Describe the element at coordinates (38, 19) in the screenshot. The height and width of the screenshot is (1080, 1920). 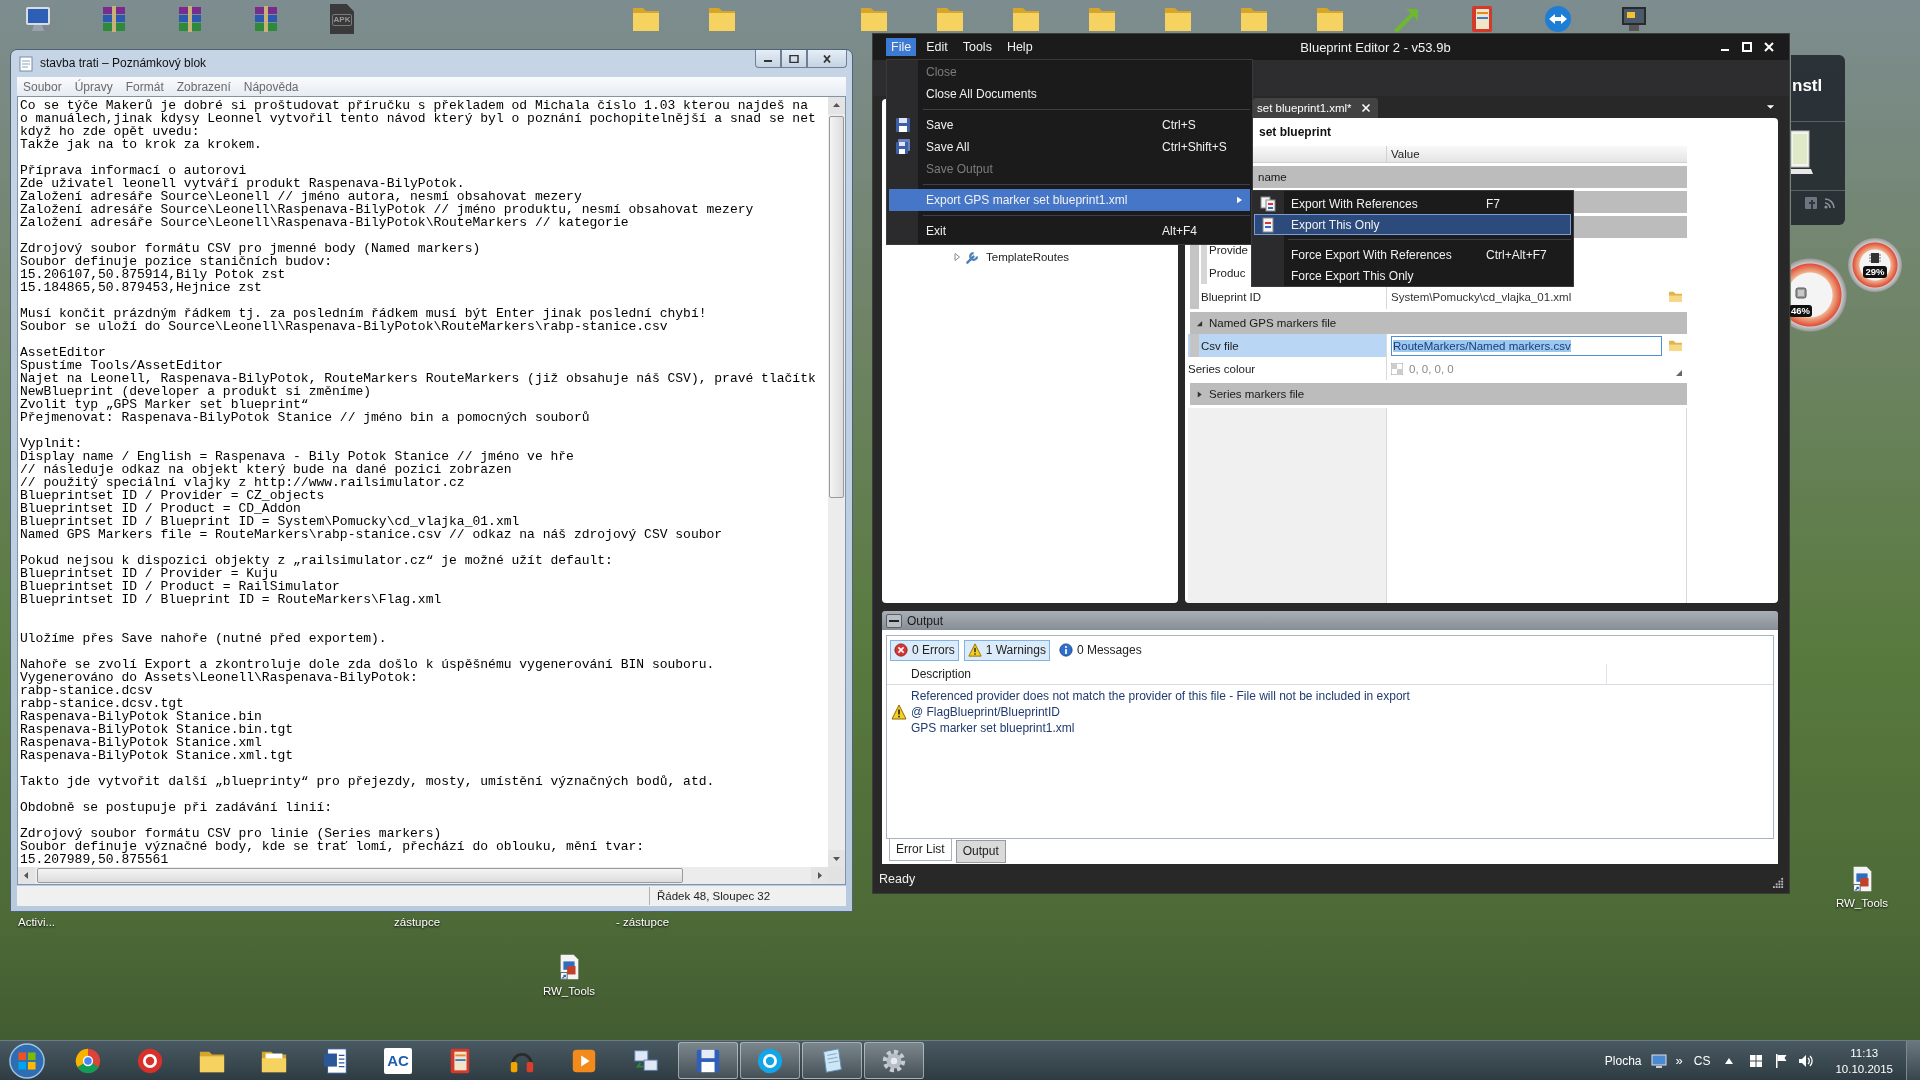
I see `computer-icon` at that location.